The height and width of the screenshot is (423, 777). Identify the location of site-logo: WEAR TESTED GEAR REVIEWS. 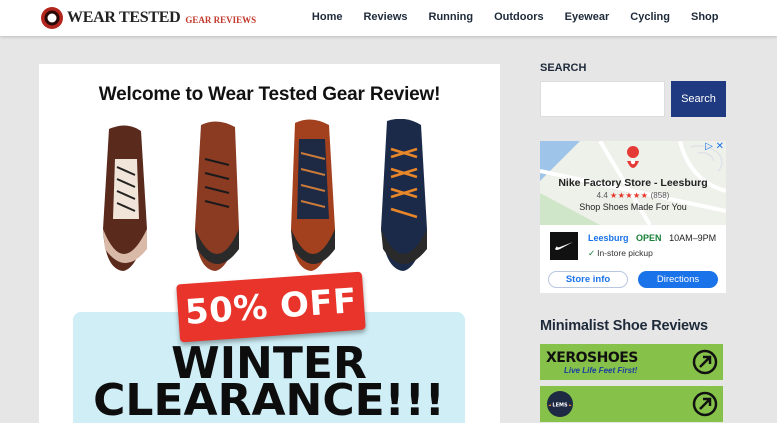
(148, 18).